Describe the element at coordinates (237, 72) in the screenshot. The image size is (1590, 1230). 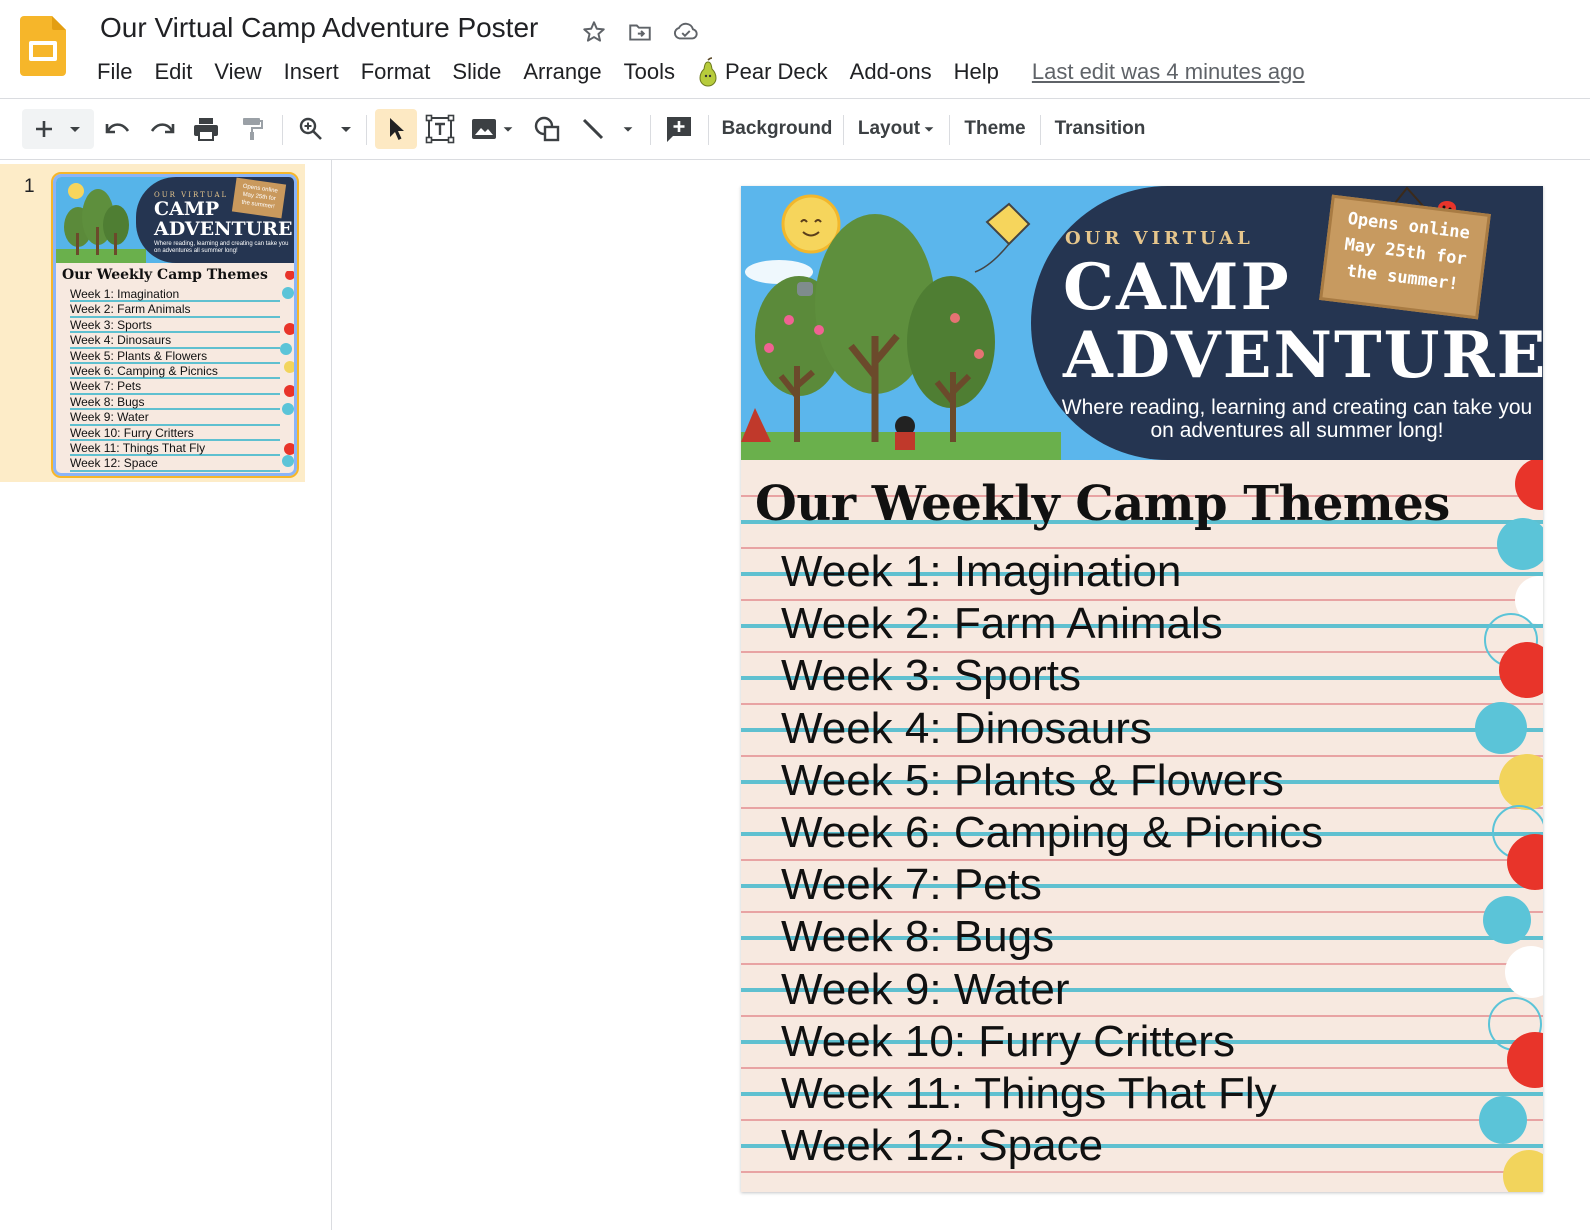
I see `menu-view: View` at that location.